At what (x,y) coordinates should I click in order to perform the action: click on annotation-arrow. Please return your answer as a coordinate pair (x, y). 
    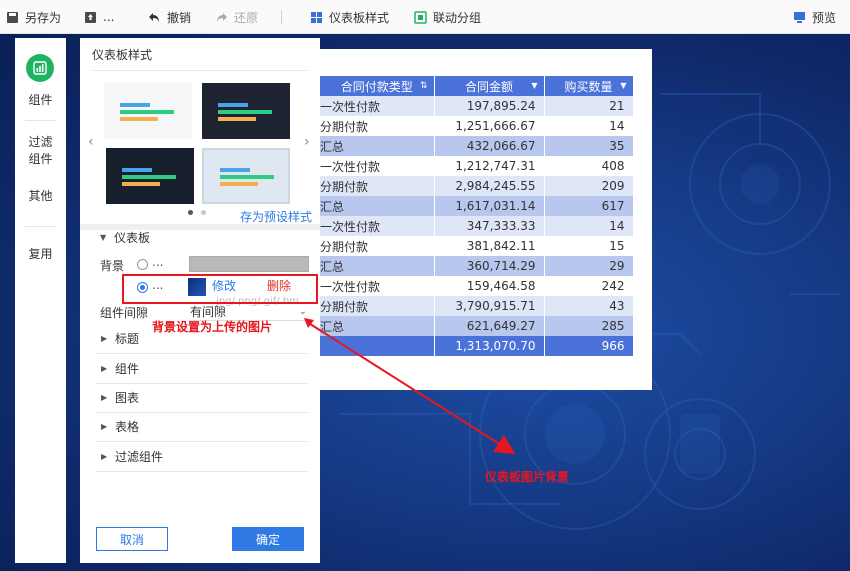
    Looking at the image, I should click on (410, 386).